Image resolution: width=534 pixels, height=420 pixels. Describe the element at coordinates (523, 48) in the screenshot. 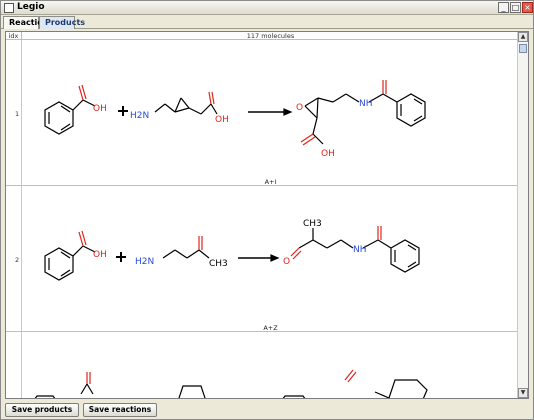

I see `scrollbar-thumb` at that location.